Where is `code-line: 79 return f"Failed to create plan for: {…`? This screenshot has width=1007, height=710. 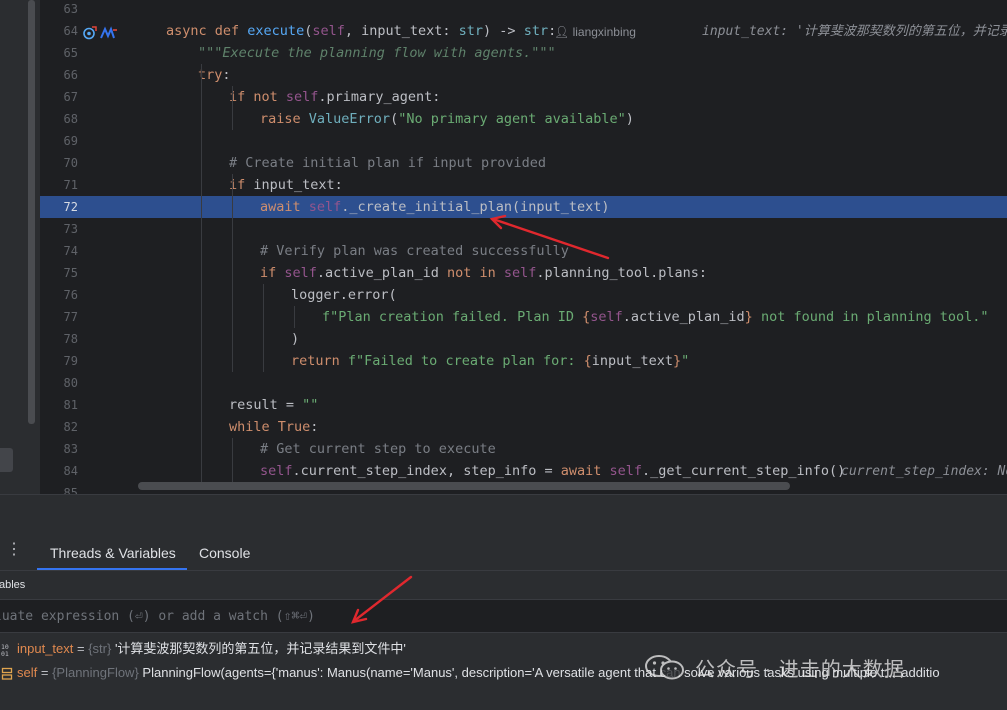 code-line: 79 return f"Failed to create plan for: {… is located at coordinates (523, 361).